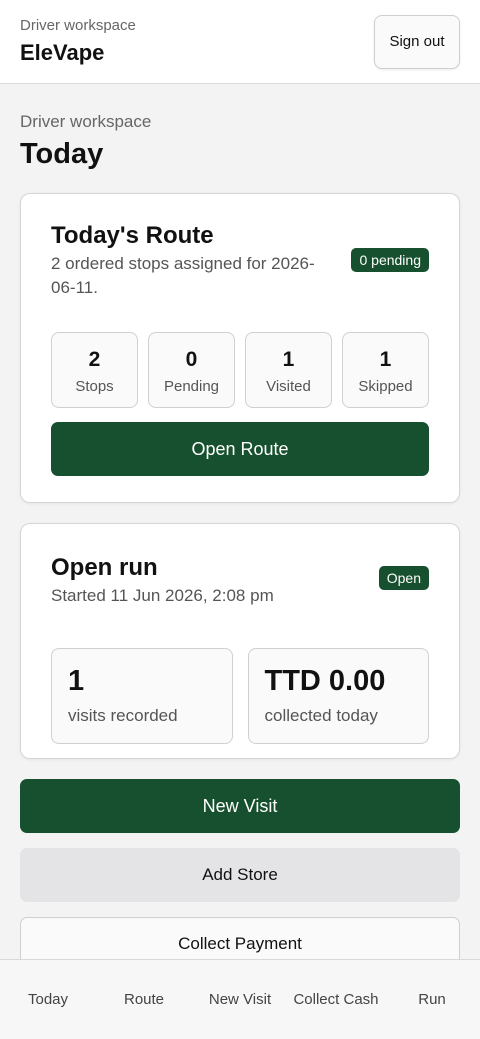 This screenshot has width=480, height=1039. Describe the element at coordinates (191, 386) in the screenshot. I see `stat-label: Pending` at that location.